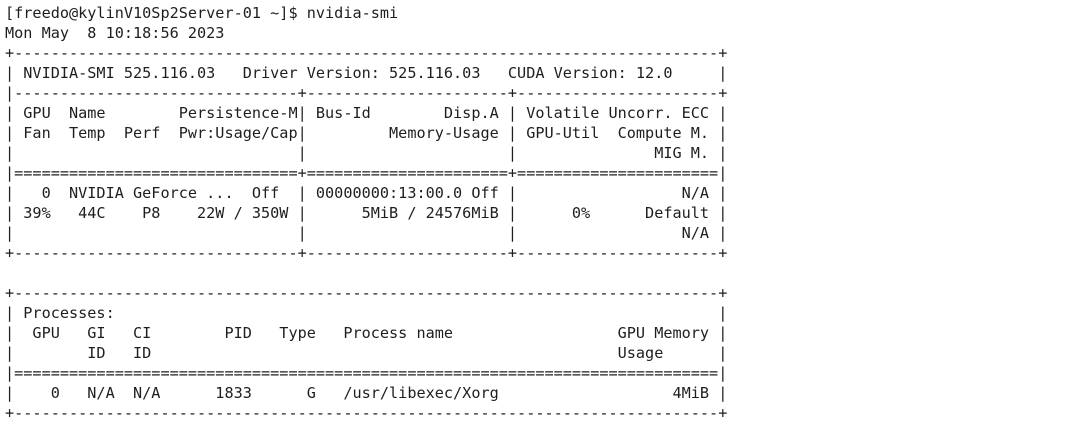 The height and width of the screenshot is (422, 1086). What do you see at coordinates (366, 353) in the screenshot?
I see `processes-header-2: | ID ID Usage |` at bounding box center [366, 353].